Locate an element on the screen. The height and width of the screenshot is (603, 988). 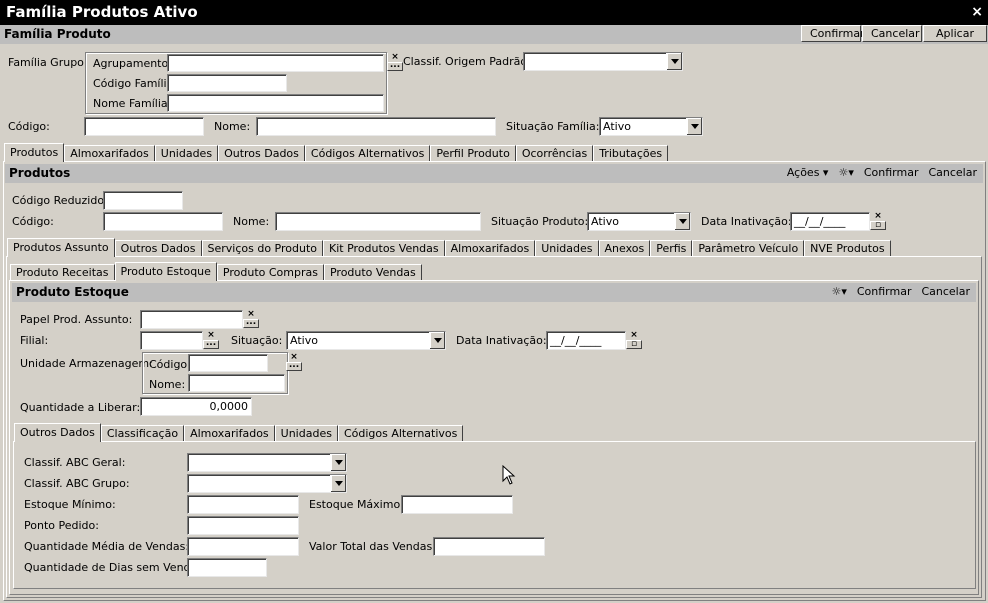
tab-perfil-produto: Perfil Produto is located at coordinates (473, 153).